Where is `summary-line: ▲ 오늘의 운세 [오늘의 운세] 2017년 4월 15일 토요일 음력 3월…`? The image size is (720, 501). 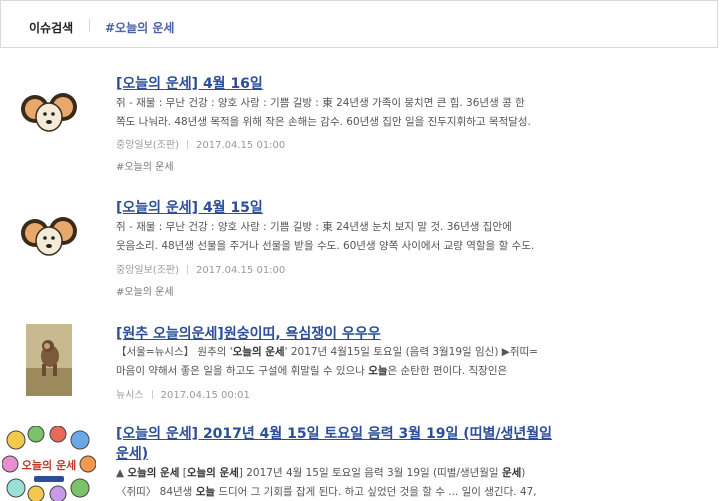 summary-line: ▲ 오늘의 운세 [오늘의 운세] 2017년 4월 15일 토요일 음력 3월… is located at coordinates (336, 473).